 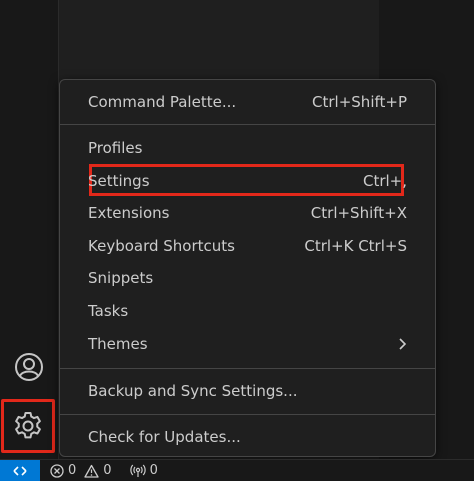 What do you see at coordinates (153, 470) in the screenshot?
I see `ports-count: 0` at bounding box center [153, 470].